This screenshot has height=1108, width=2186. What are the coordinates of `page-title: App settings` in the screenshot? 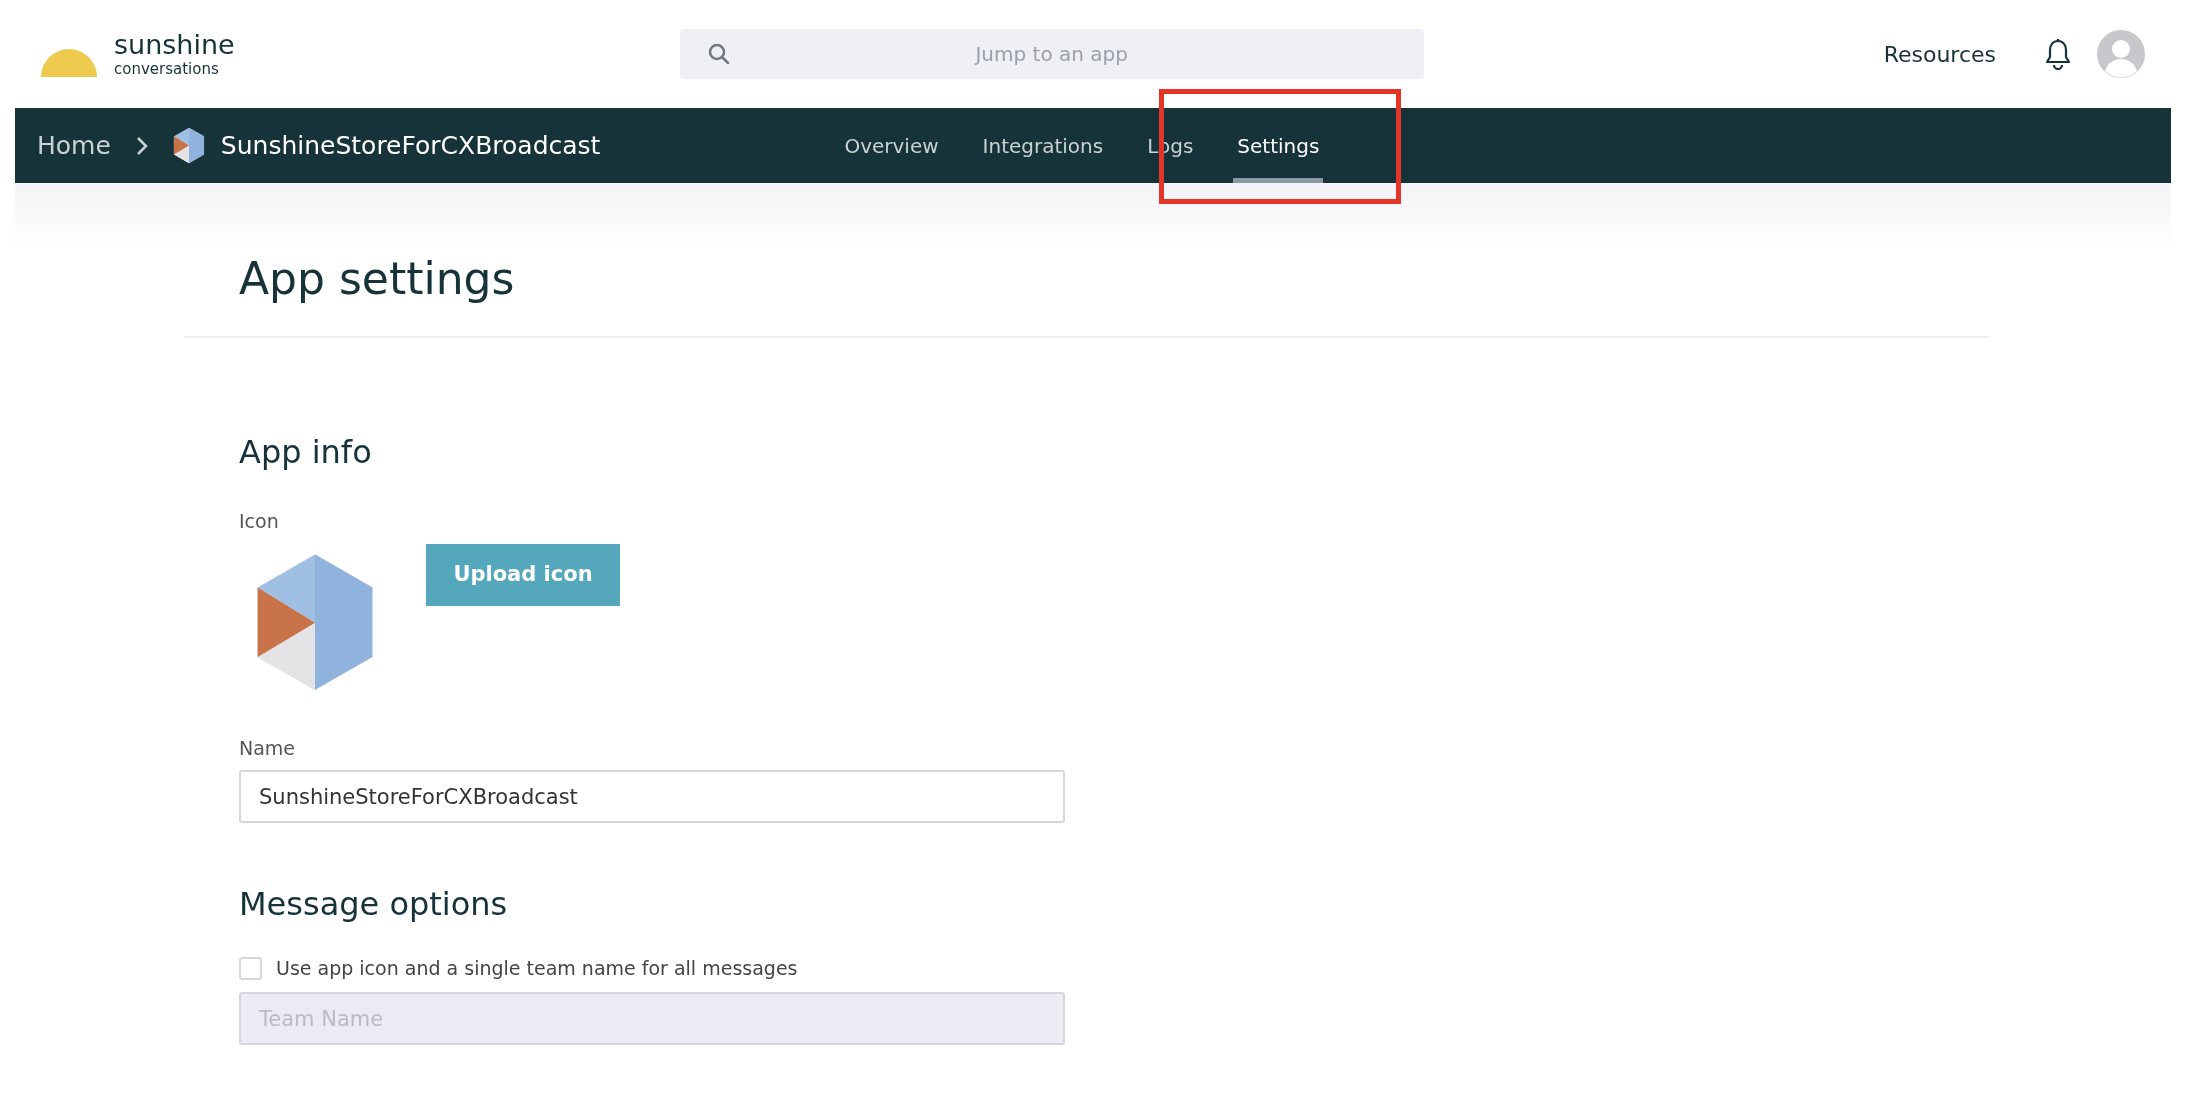 It's located at (377, 279).